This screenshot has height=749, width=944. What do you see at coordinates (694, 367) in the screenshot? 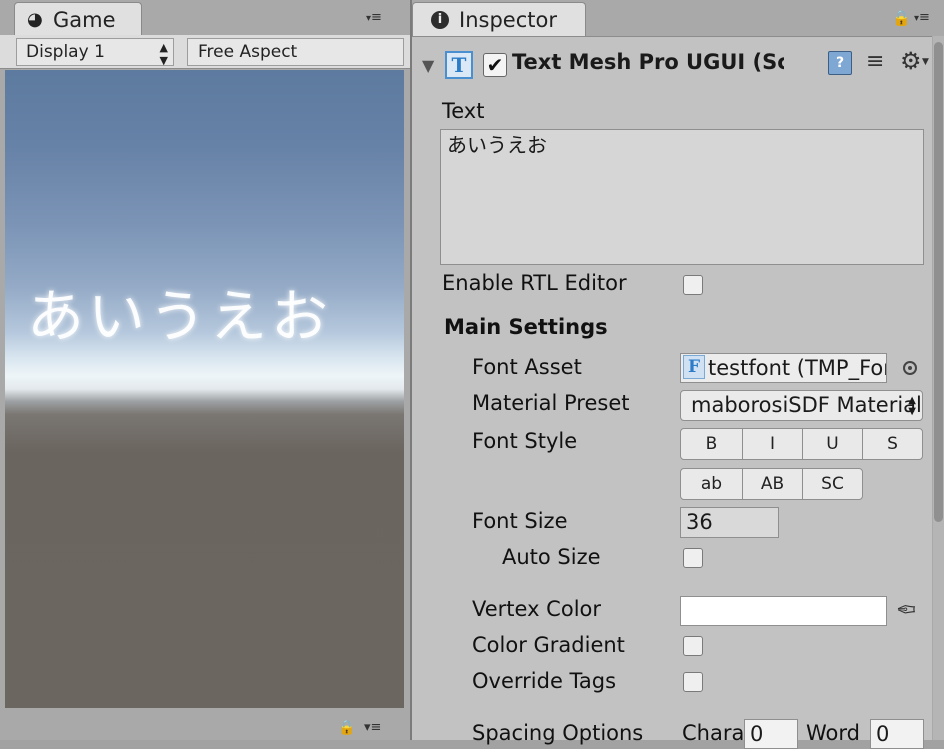
I see `font-asset-icon: F` at bounding box center [694, 367].